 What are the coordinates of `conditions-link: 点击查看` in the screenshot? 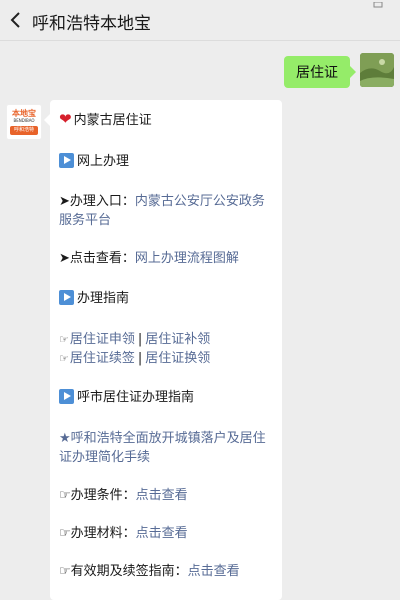 It's located at (162, 495).